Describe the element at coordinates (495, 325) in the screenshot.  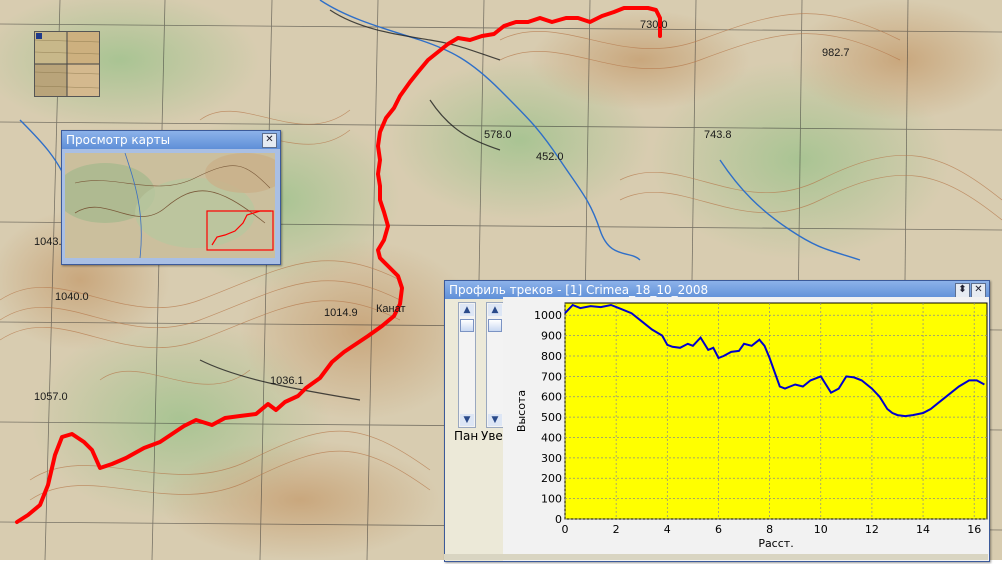
I see `zoom-slider-thumb` at that location.